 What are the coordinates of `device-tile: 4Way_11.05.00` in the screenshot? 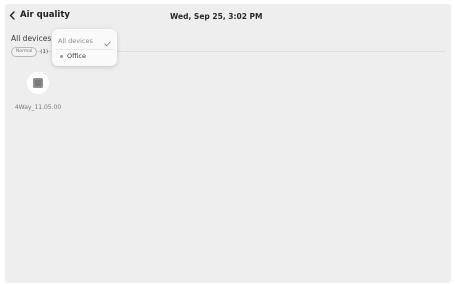 It's located at (38, 91).